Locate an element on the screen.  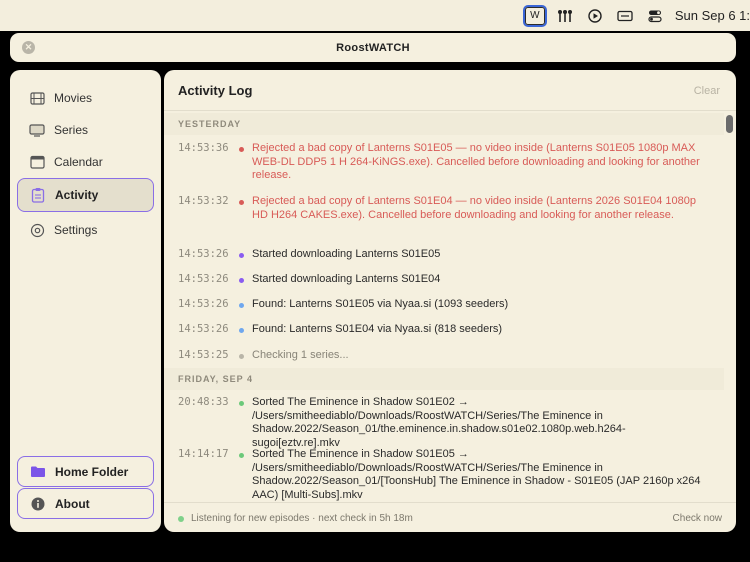
about-label: About is located at coordinates (72, 503).